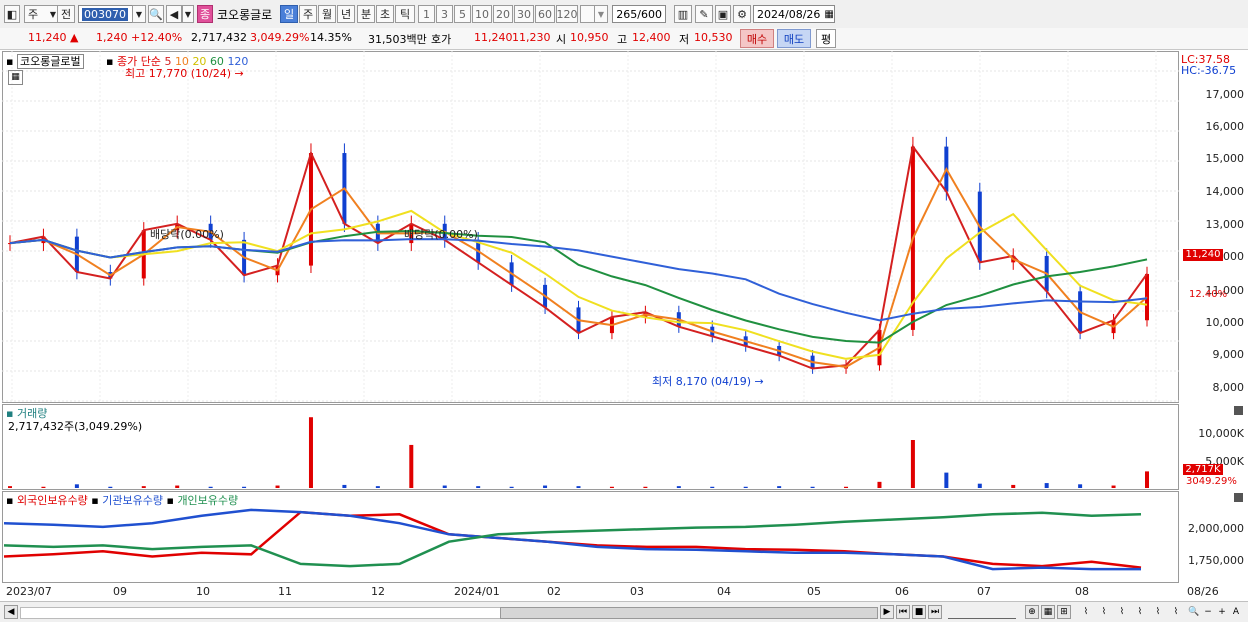 This screenshot has height=622, width=1248. Describe the element at coordinates (1236, 612) in the screenshot. I see `font-size-icon: A` at that location.